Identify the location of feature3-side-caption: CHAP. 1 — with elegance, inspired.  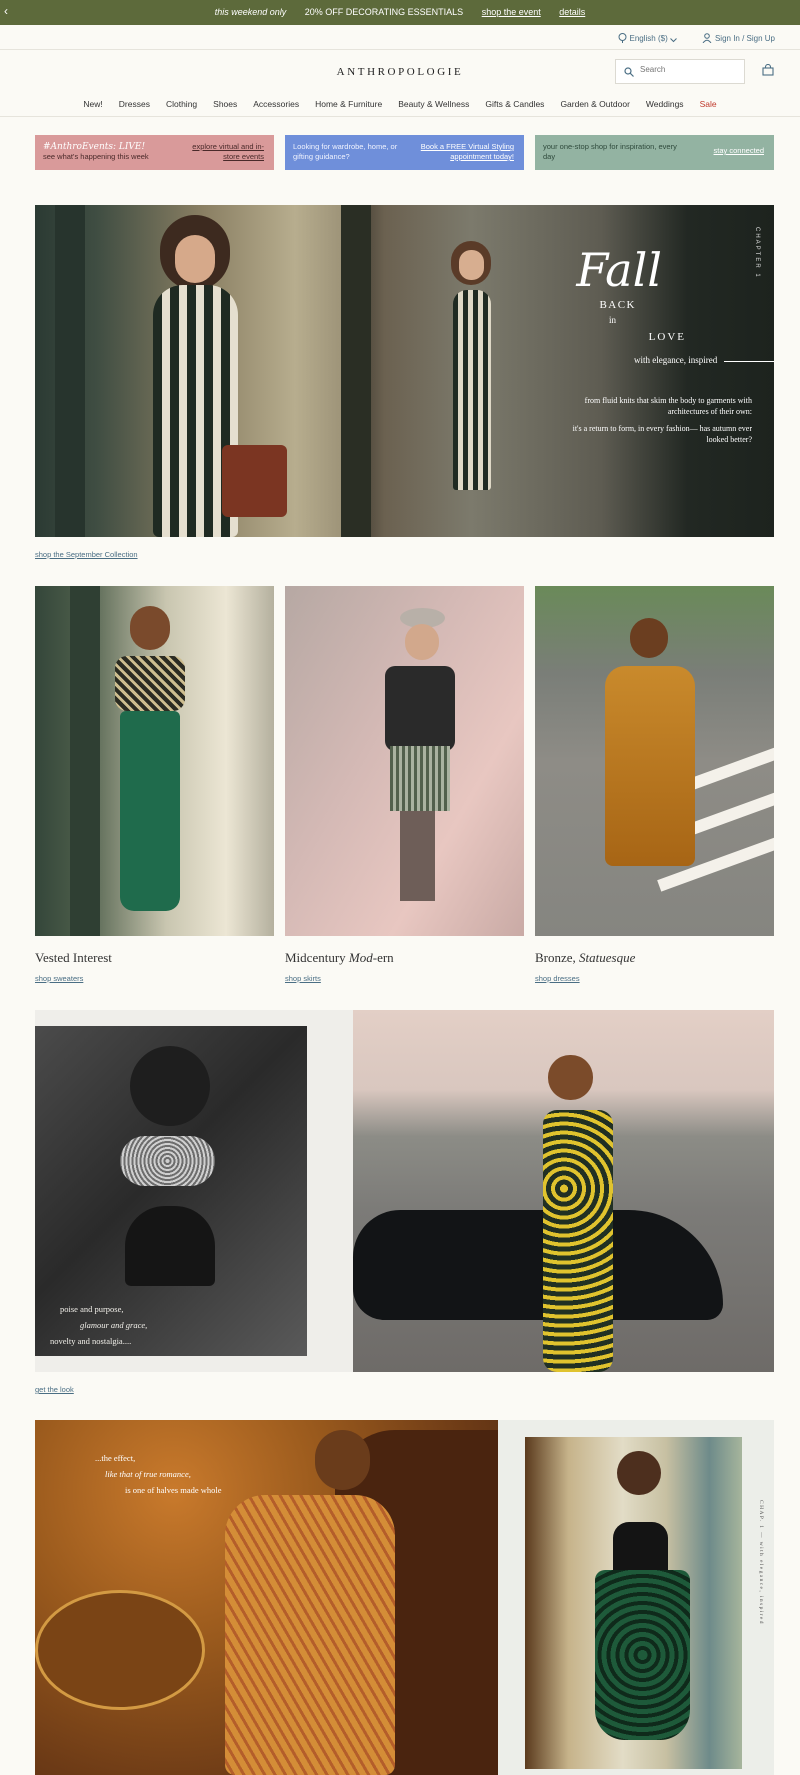
(761, 1562).